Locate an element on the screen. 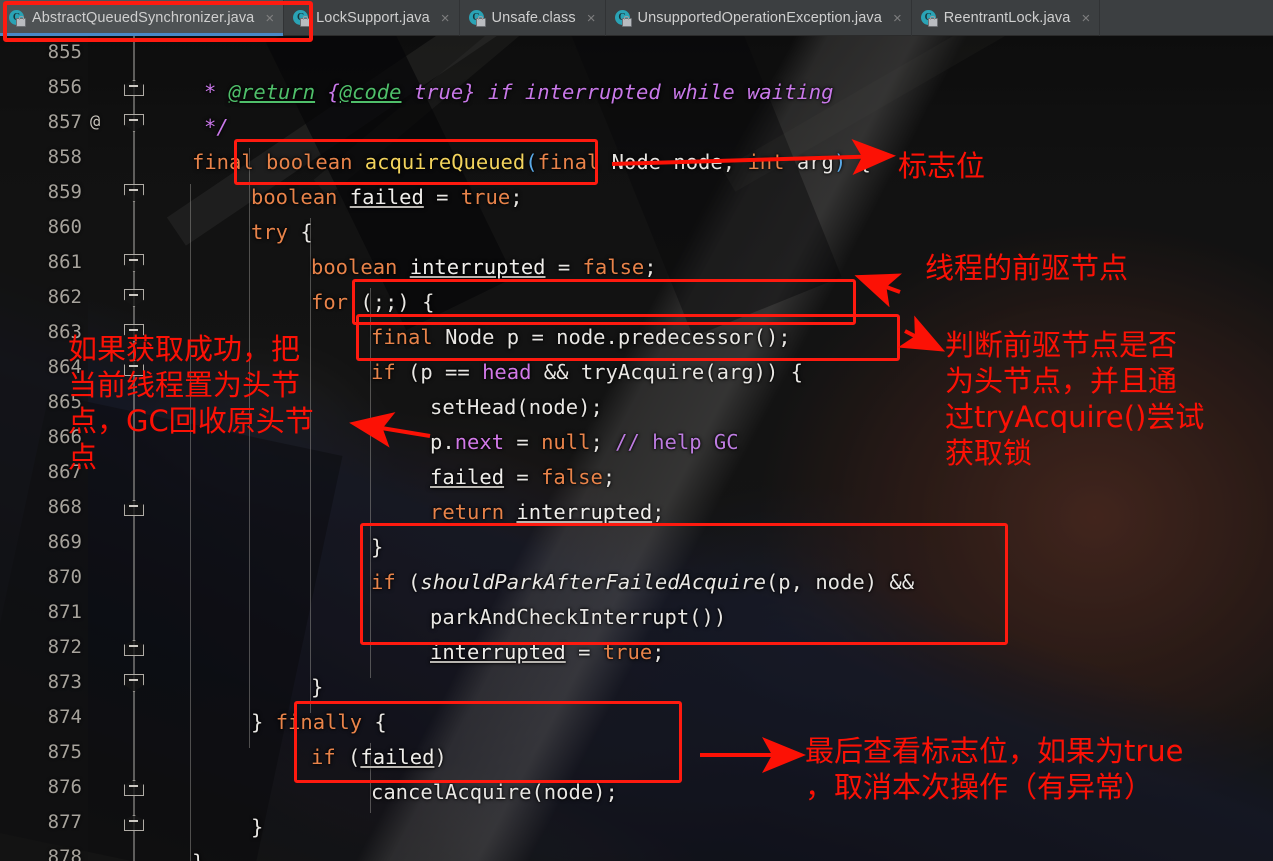 The image size is (1273, 861). code-line-870: parkAndCheckInterrupt()) is located at coordinates (578, 617).